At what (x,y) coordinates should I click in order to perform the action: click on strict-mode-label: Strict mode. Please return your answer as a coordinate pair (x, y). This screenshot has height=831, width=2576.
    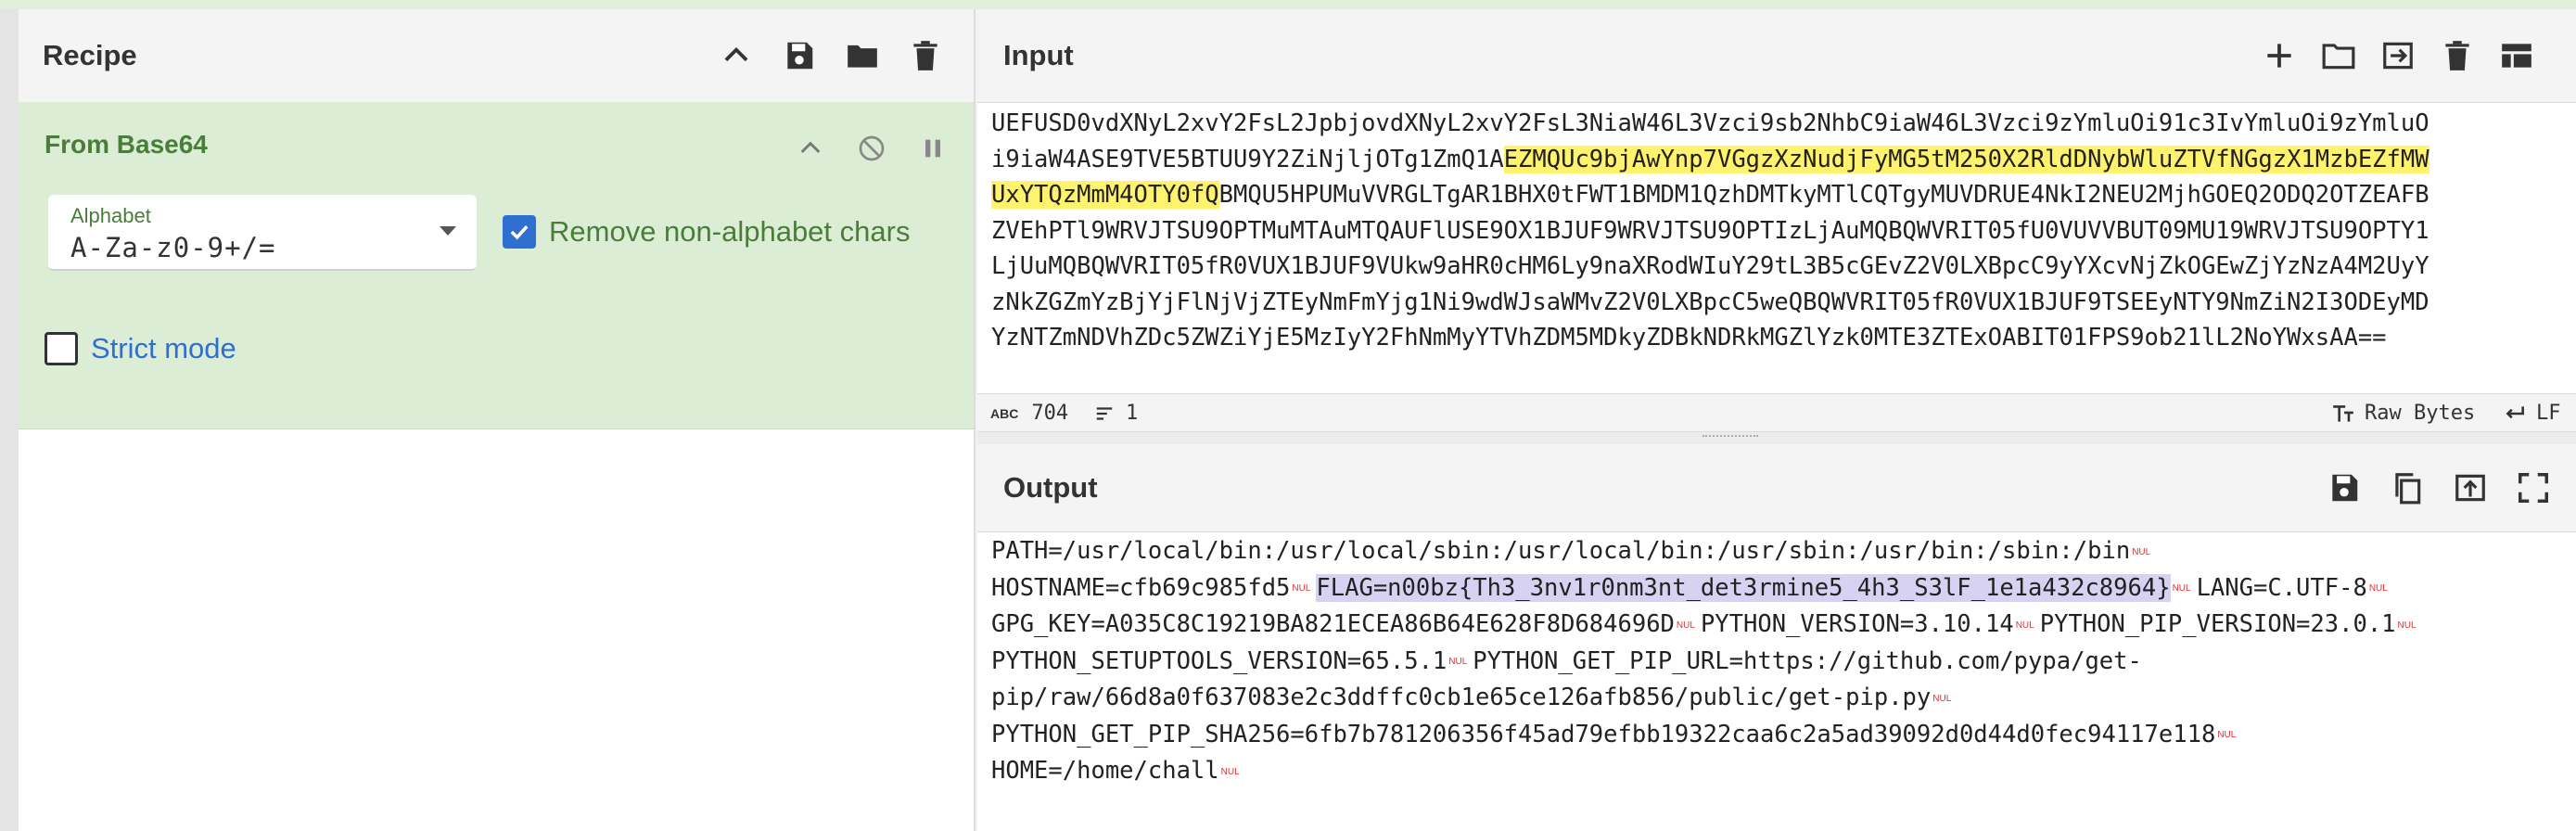
    Looking at the image, I should click on (163, 348).